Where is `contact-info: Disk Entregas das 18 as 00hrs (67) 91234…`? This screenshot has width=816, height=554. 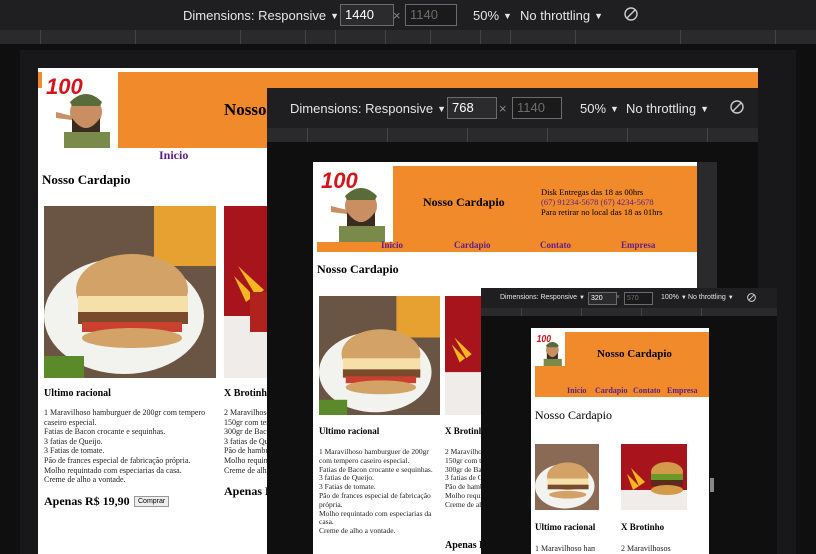
contact-info: Disk Entregas das 18 as 00hrs (67) 91234… is located at coordinates (602, 202).